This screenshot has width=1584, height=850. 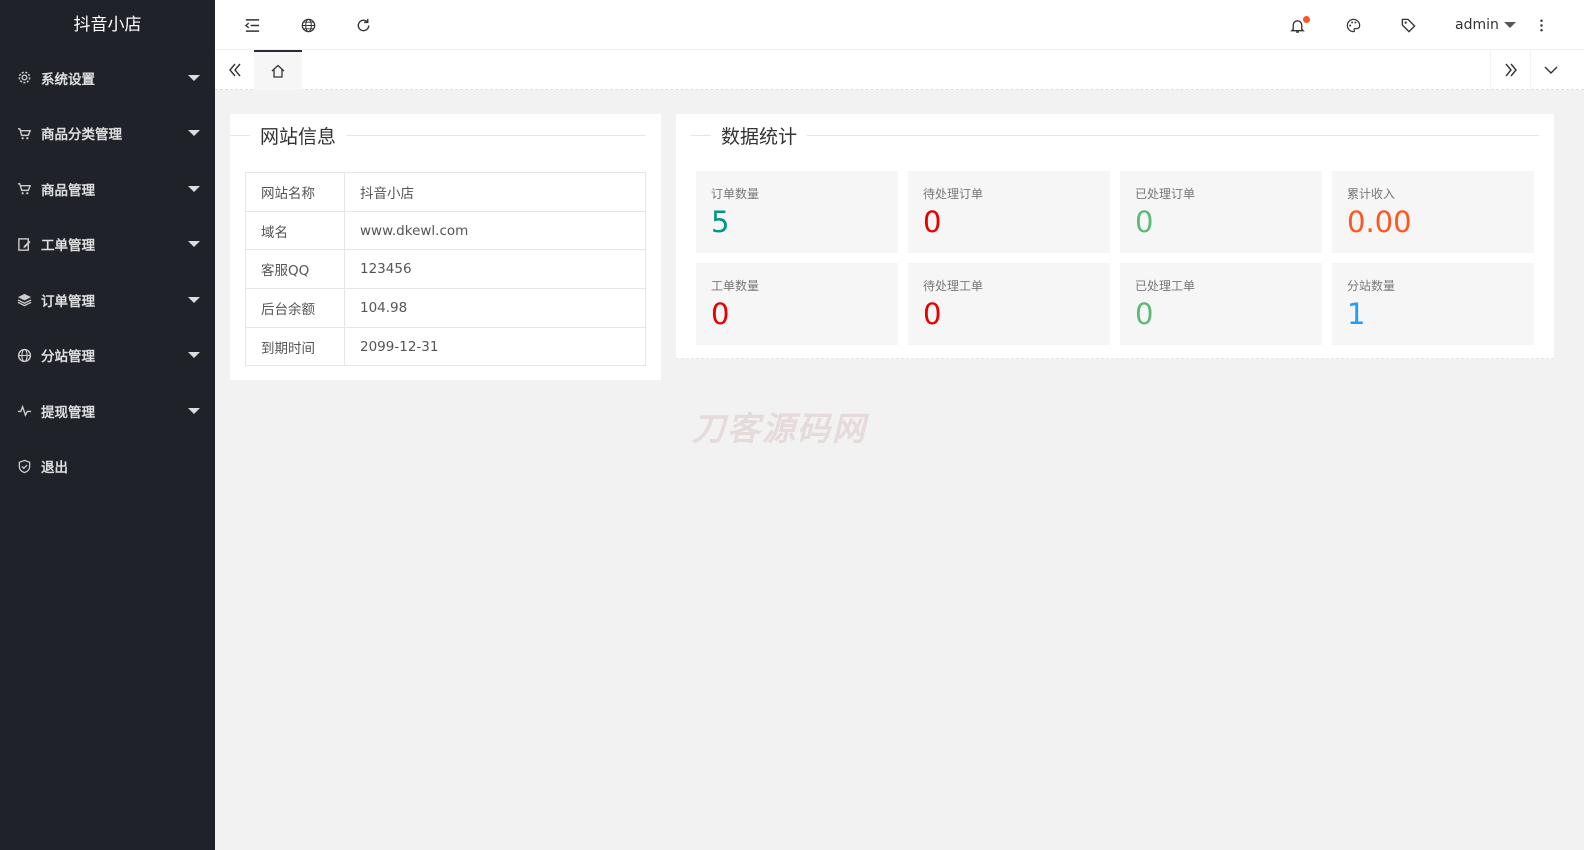 What do you see at coordinates (1009, 212) in the screenshot?
I see `stat-pending-orders: 待处理订单 0` at bounding box center [1009, 212].